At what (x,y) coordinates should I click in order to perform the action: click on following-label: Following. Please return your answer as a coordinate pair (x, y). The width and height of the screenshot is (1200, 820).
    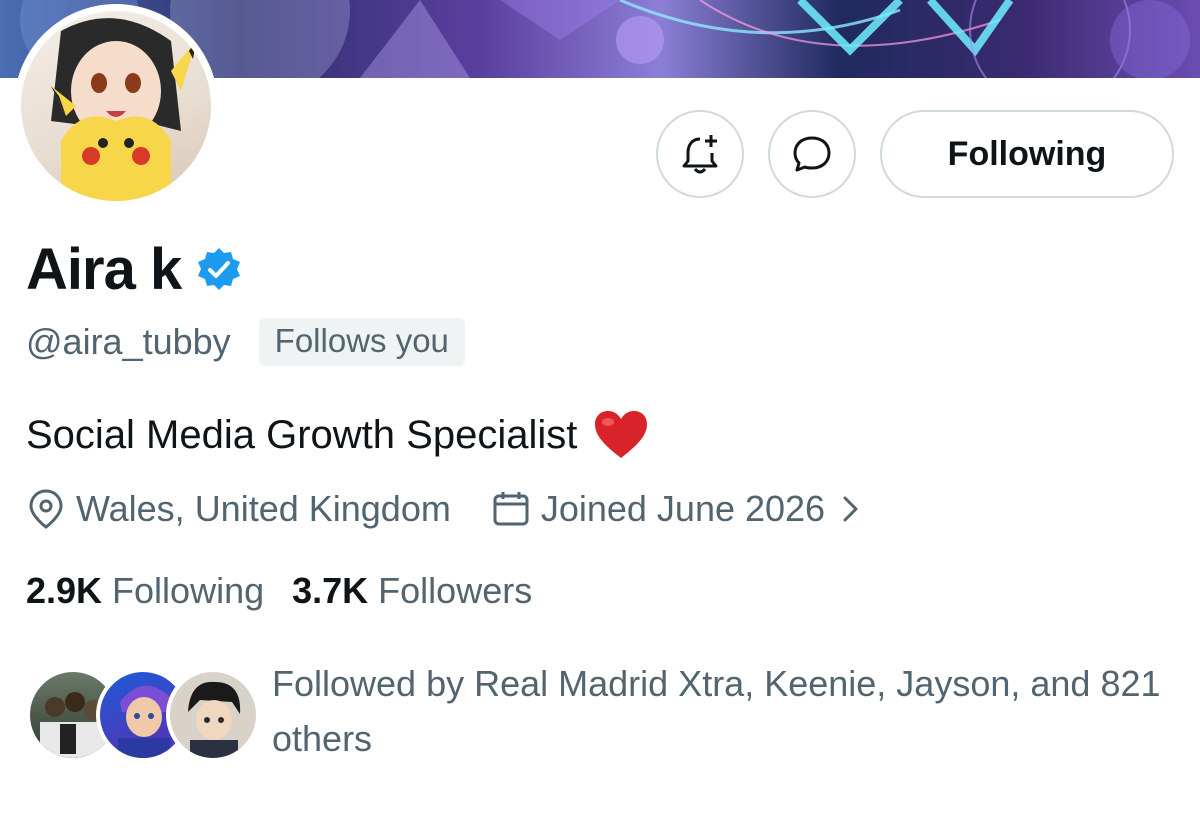
    Looking at the image, I should click on (188, 590).